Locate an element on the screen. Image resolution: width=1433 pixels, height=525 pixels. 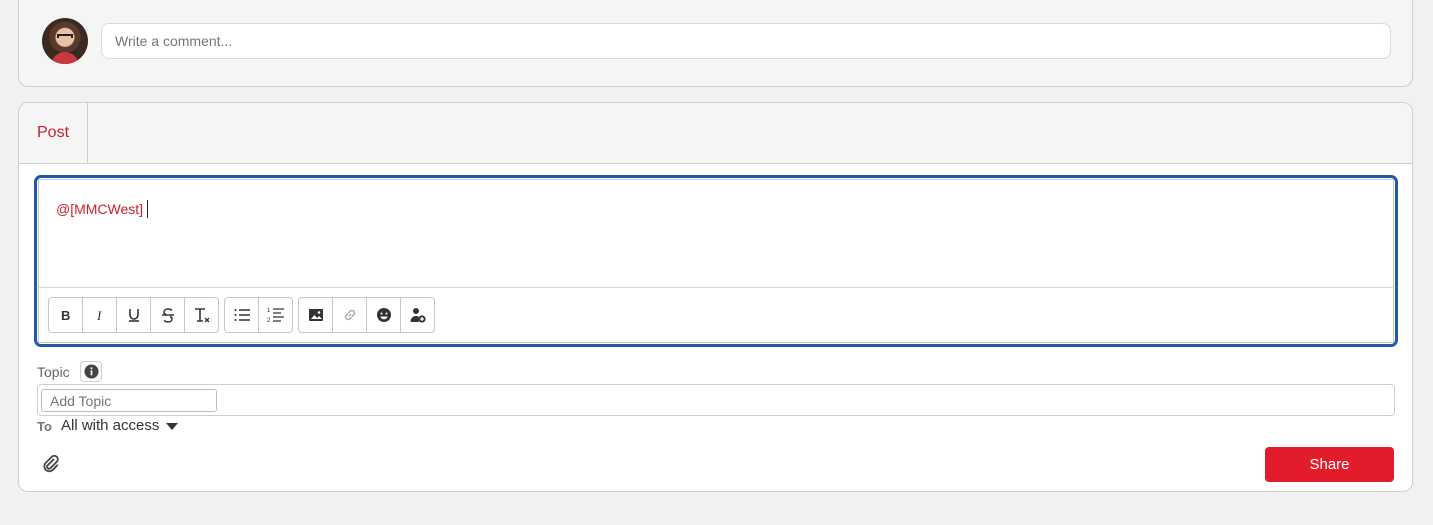
svg-text: B is located at coordinates (65, 315).